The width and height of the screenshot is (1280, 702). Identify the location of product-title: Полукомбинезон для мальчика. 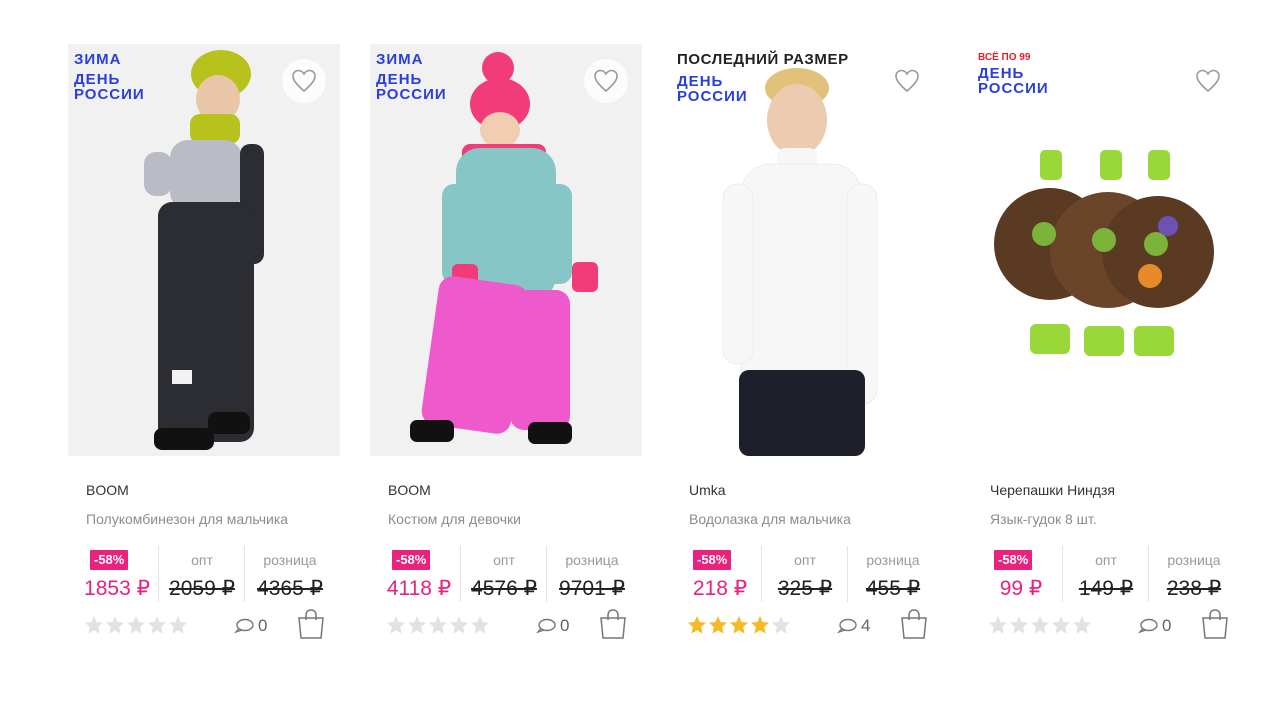
(187, 519).